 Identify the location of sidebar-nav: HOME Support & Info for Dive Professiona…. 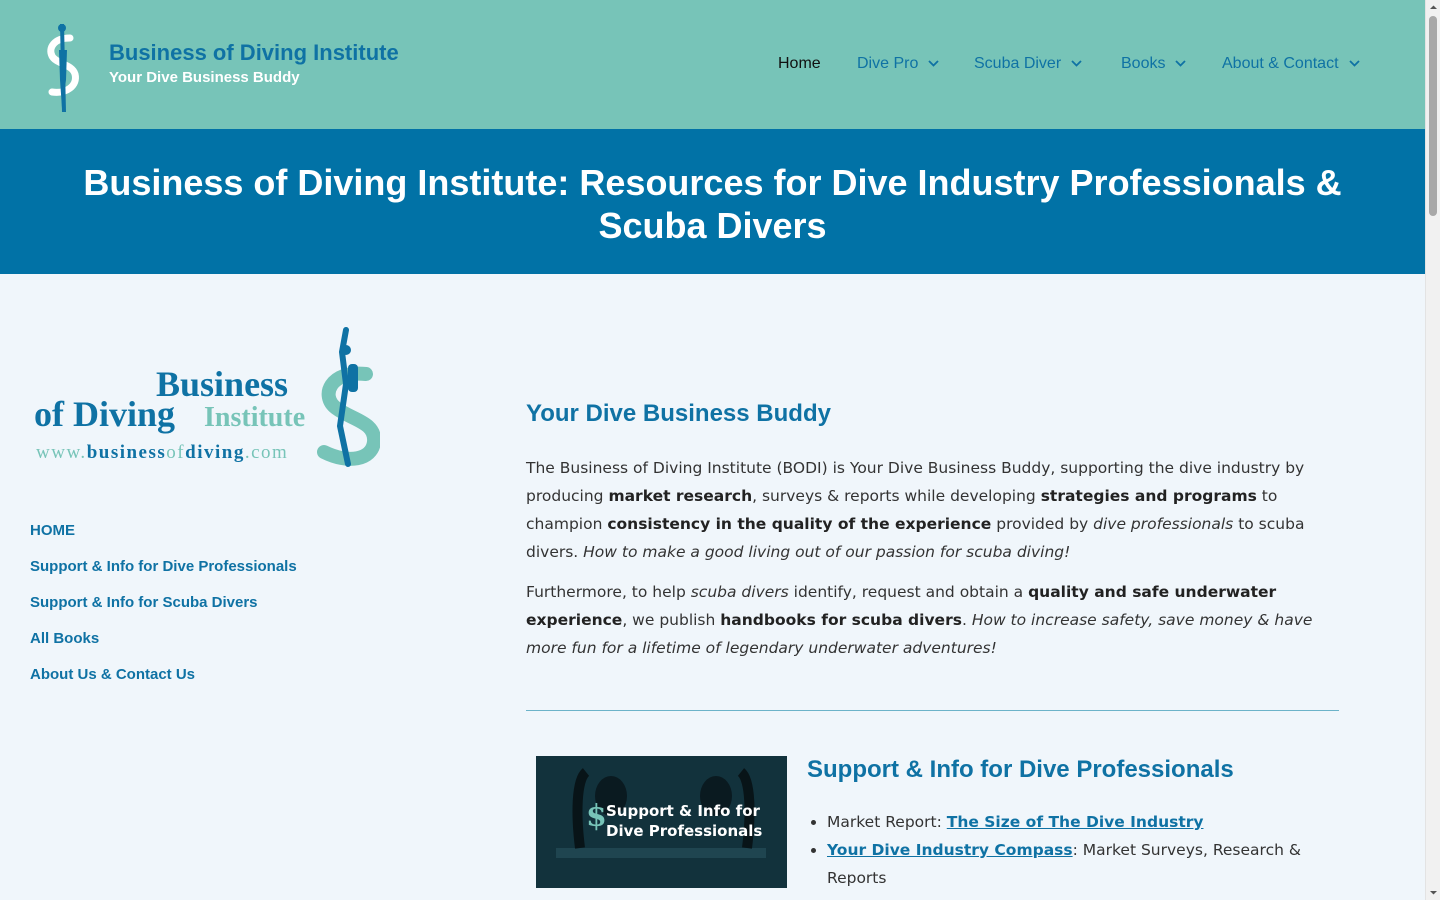
(163, 610).